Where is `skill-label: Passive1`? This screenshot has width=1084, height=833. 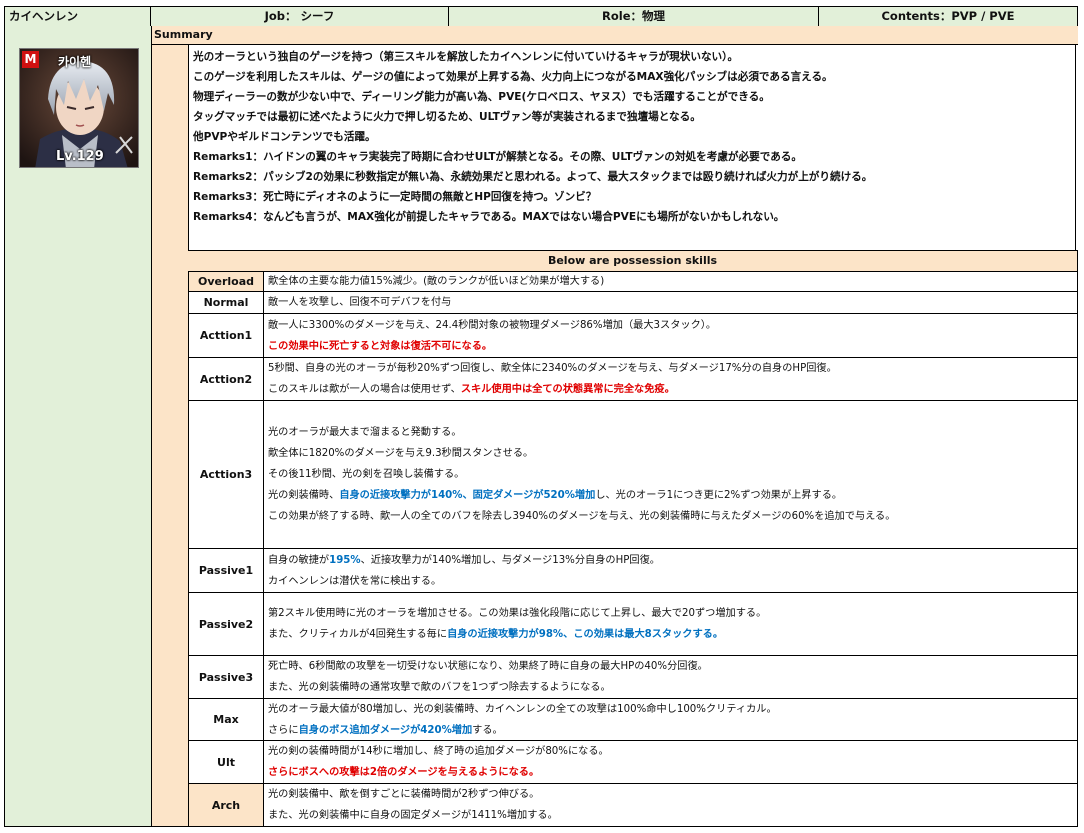 skill-label: Passive1 is located at coordinates (226, 570).